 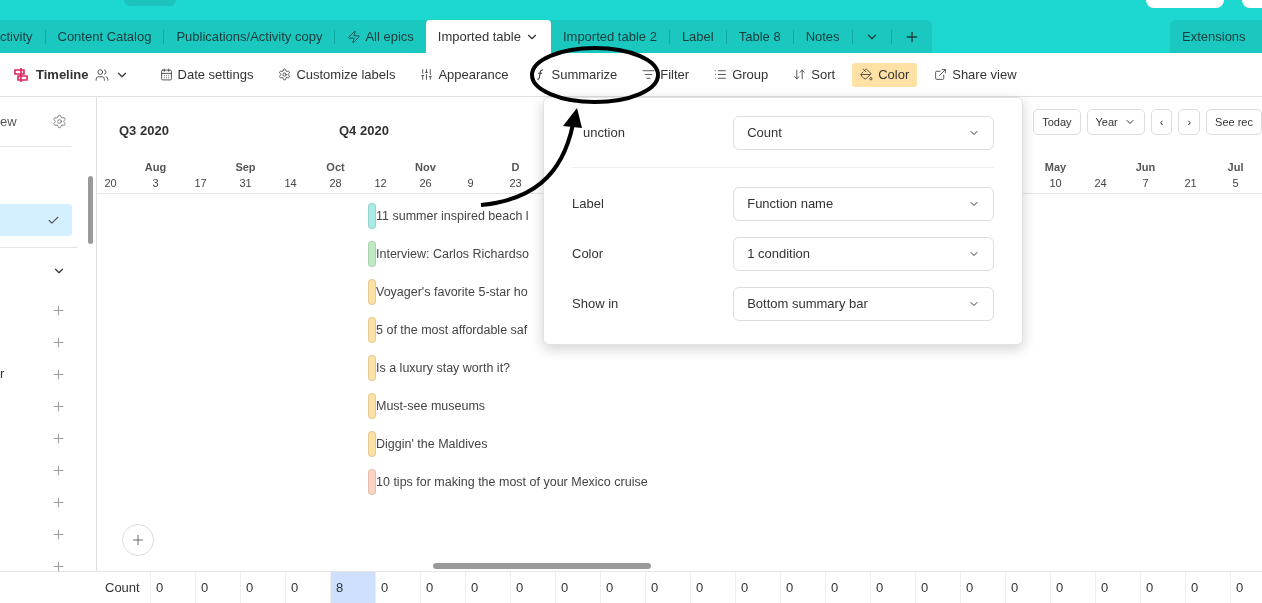 I want to click on tab: All epics, so click(x=380, y=36).